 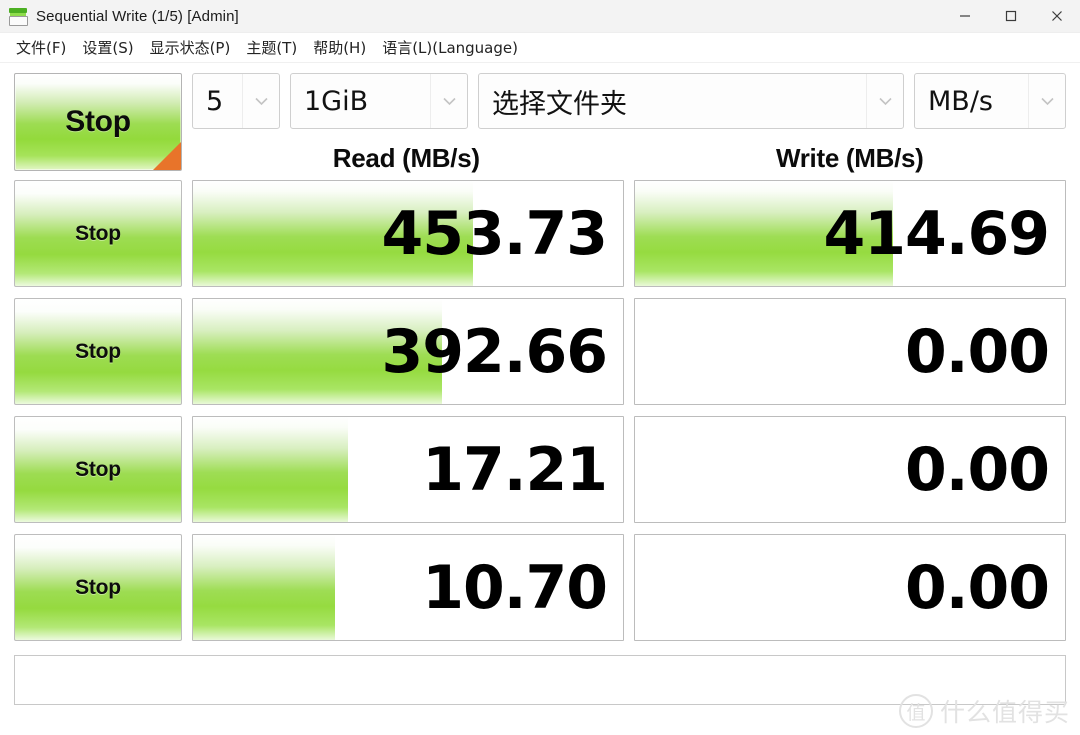 What do you see at coordinates (339, 47) in the screenshot?
I see `menu-item-help: 帮助(H)` at bounding box center [339, 47].